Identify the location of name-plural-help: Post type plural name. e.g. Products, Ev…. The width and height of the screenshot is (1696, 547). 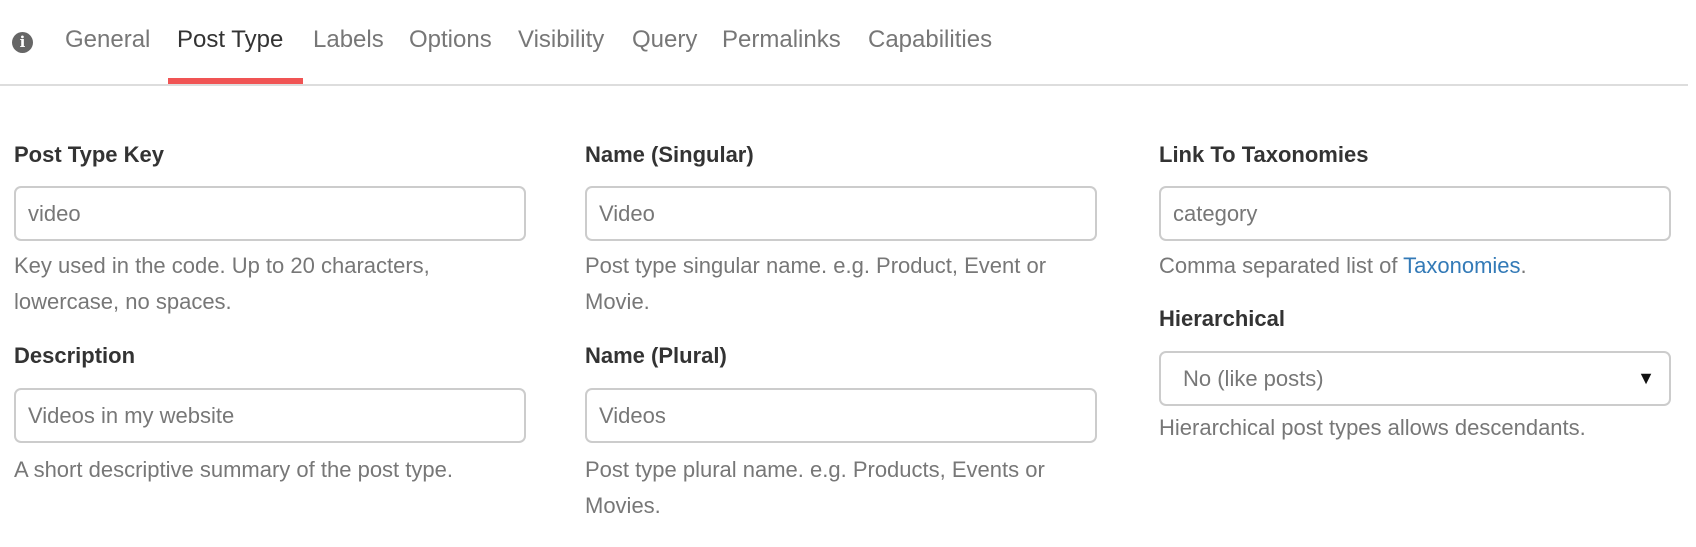
(815, 487).